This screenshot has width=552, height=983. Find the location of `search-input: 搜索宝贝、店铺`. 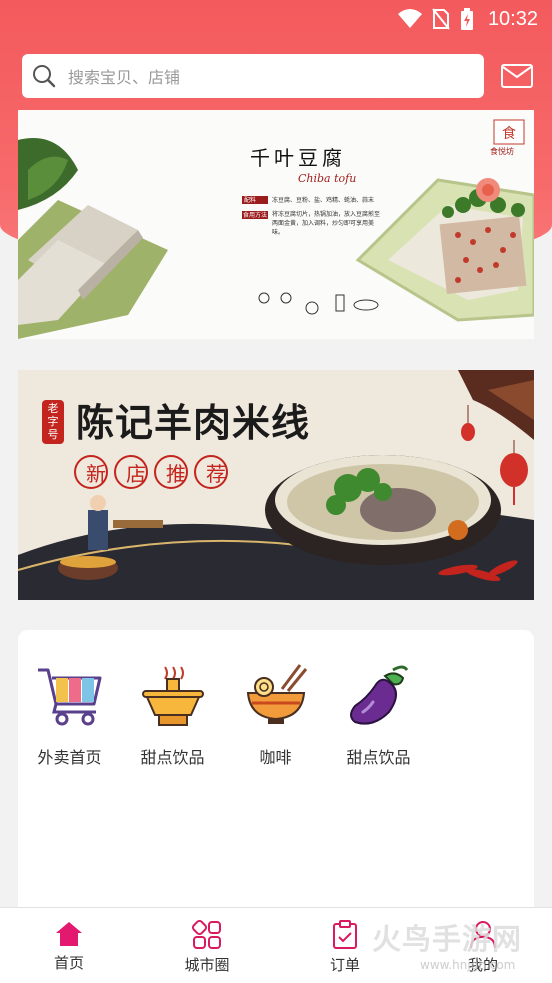

search-input: 搜索宝贝、店铺 is located at coordinates (253, 76).